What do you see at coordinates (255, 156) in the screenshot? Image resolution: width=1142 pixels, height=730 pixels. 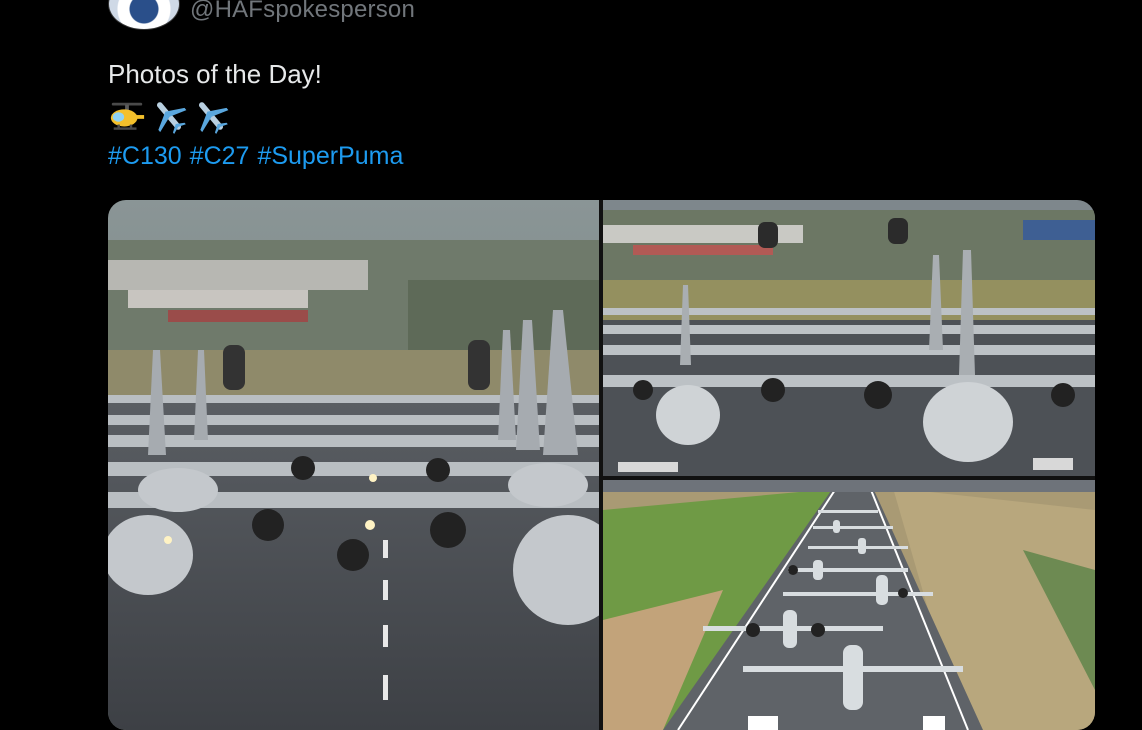 I see `hashtag-row: #C130 #C27 #SuperPuma` at bounding box center [255, 156].